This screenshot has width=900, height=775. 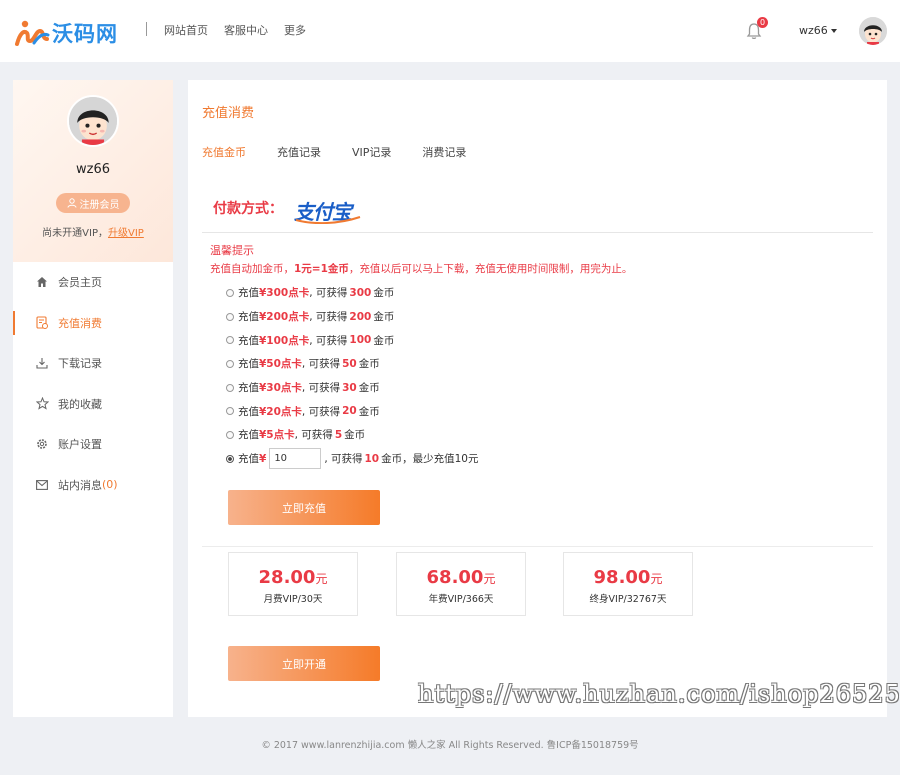 I want to click on top-nav: 网站首页 客服中心 更多, so click(x=235, y=30).